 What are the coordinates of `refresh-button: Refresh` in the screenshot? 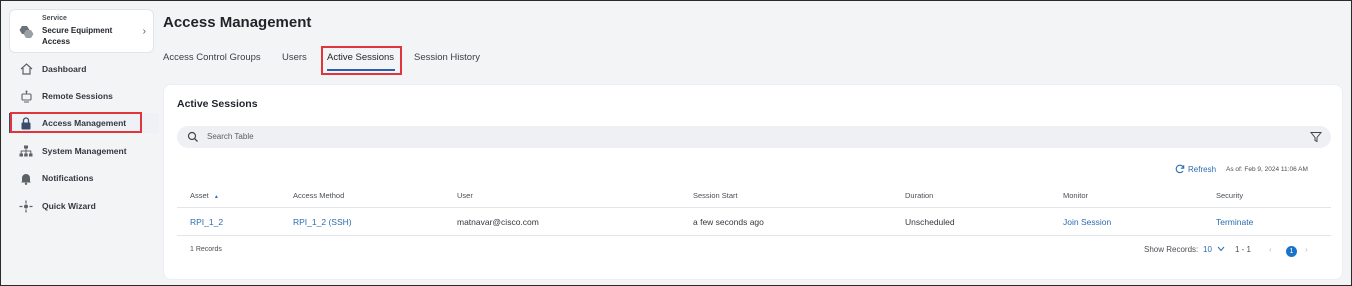 It's located at (1195, 169).